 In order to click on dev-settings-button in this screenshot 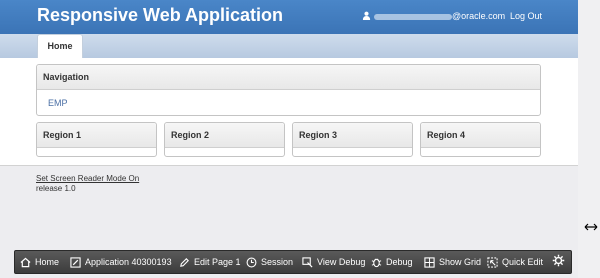, I will do `click(558, 263)`.